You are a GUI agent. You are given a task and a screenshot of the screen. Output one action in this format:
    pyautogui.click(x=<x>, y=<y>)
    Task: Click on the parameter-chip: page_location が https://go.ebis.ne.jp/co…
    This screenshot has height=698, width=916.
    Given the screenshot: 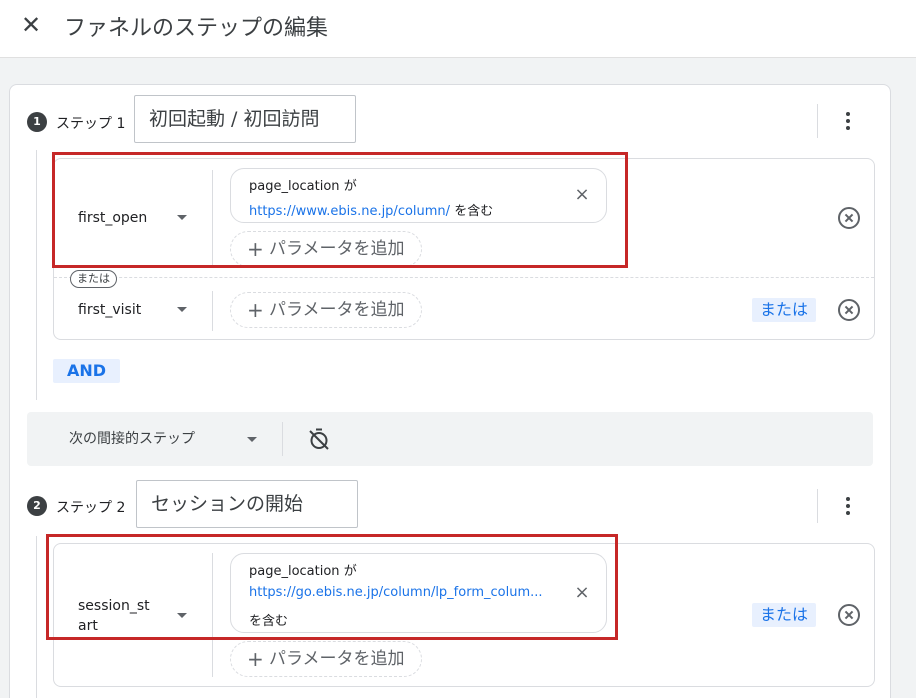 What is the action you would take?
    pyautogui.click(x=418, y=593)
    